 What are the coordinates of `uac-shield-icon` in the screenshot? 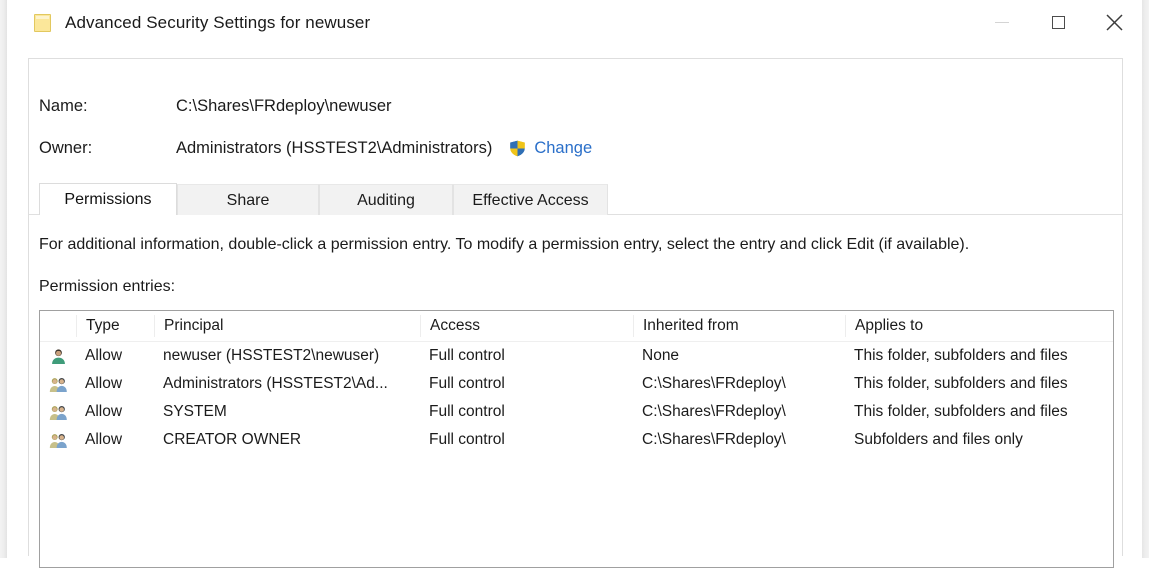 It's located at (517, 148).